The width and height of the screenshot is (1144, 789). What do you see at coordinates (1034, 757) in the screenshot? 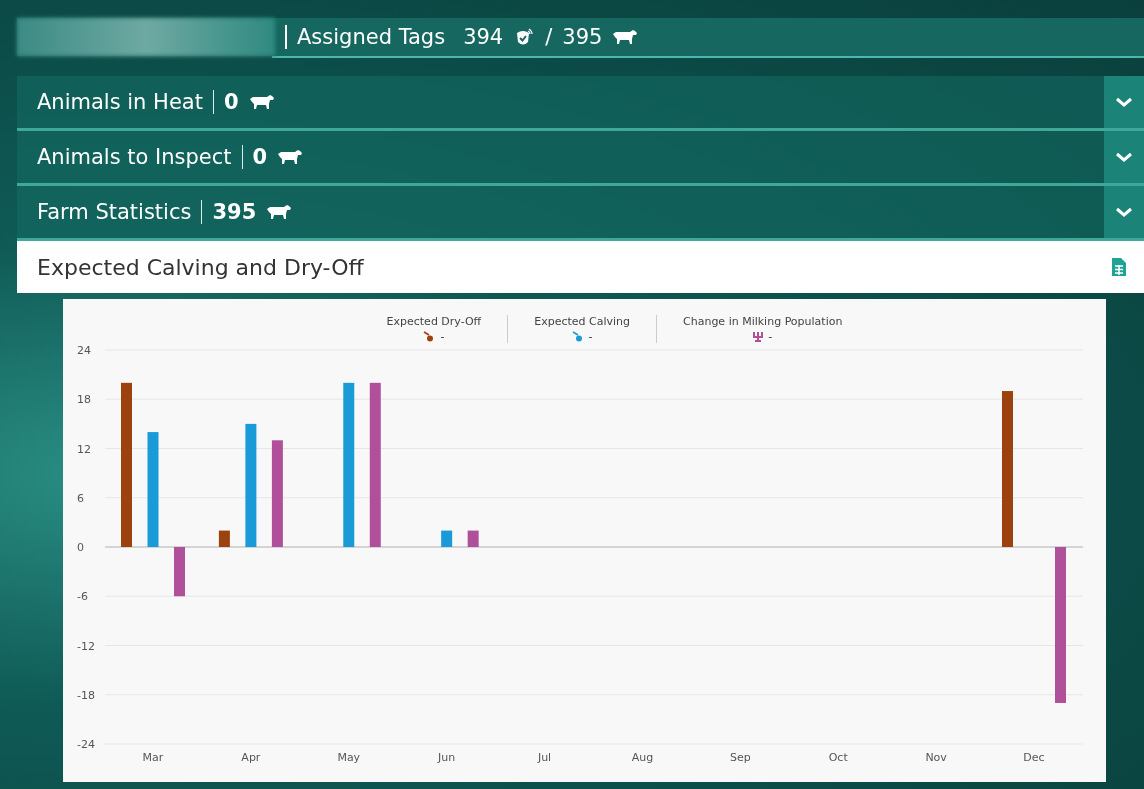
I see `month-label: Dec` at bounding box center [1034, 757].